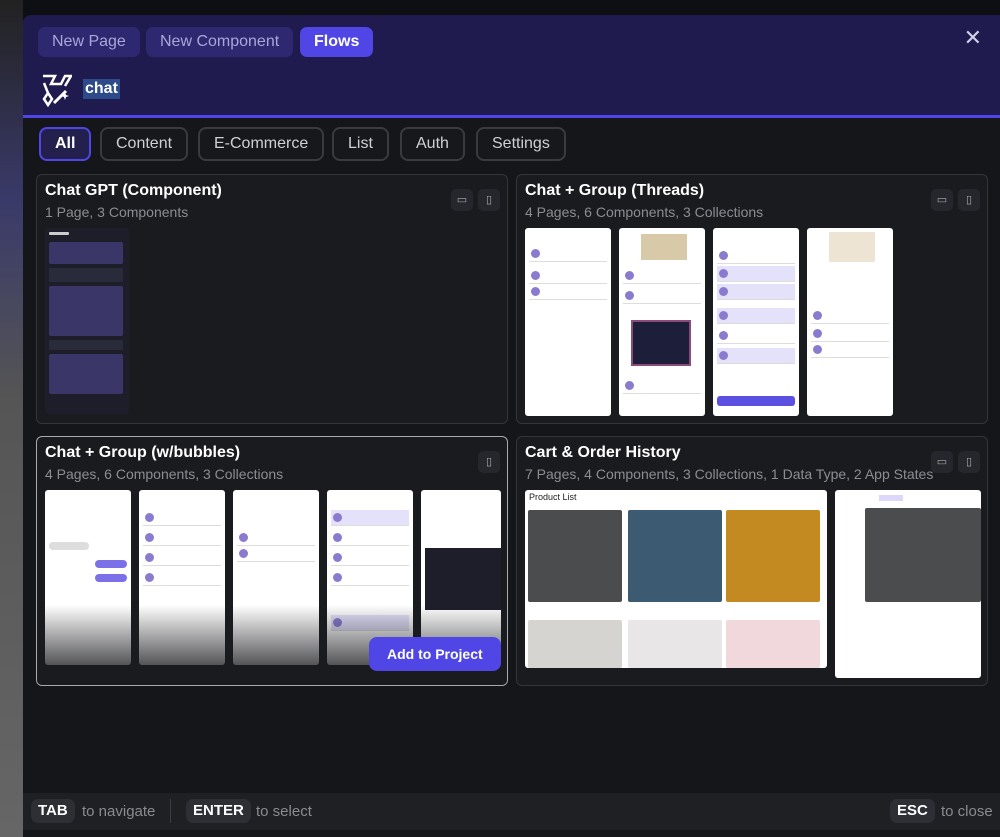 The image size is (1000, 837). Describe the element at coordinates (119, 811) in the screenshot. I see `tab-hint: to navigate` at that location.